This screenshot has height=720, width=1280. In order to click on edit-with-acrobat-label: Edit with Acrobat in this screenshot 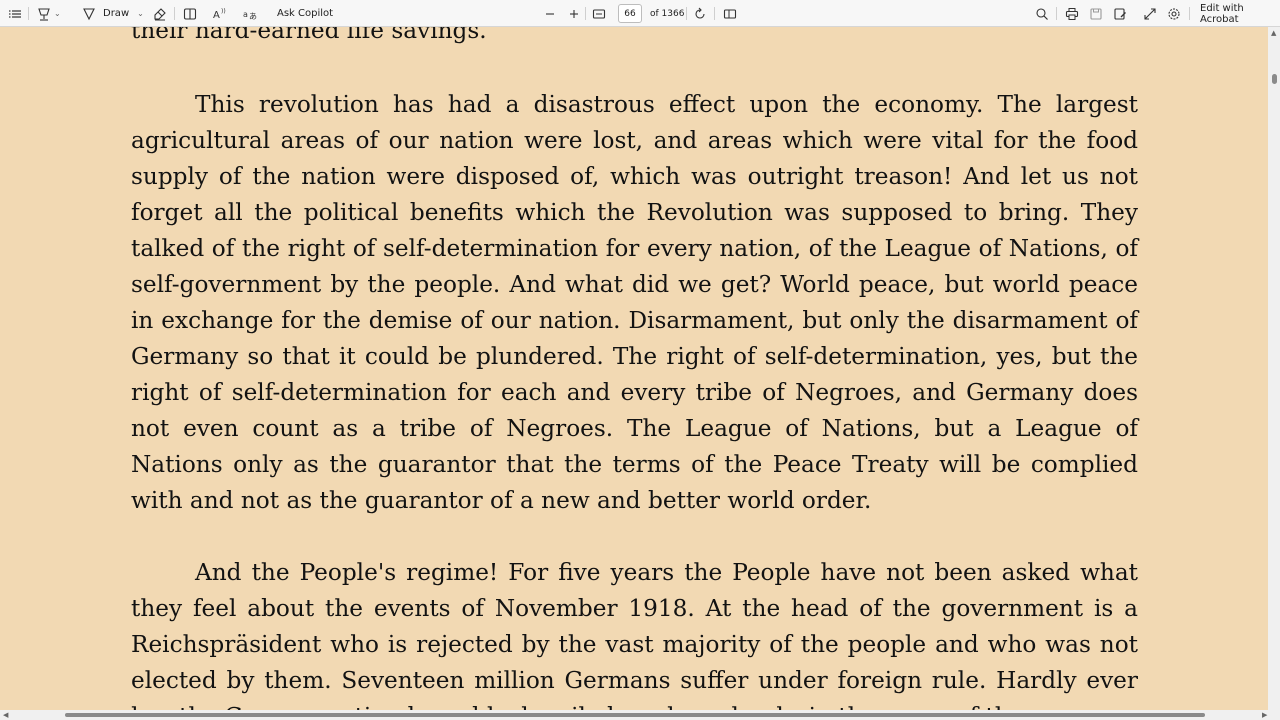, I will do `click(1222, 13)`.